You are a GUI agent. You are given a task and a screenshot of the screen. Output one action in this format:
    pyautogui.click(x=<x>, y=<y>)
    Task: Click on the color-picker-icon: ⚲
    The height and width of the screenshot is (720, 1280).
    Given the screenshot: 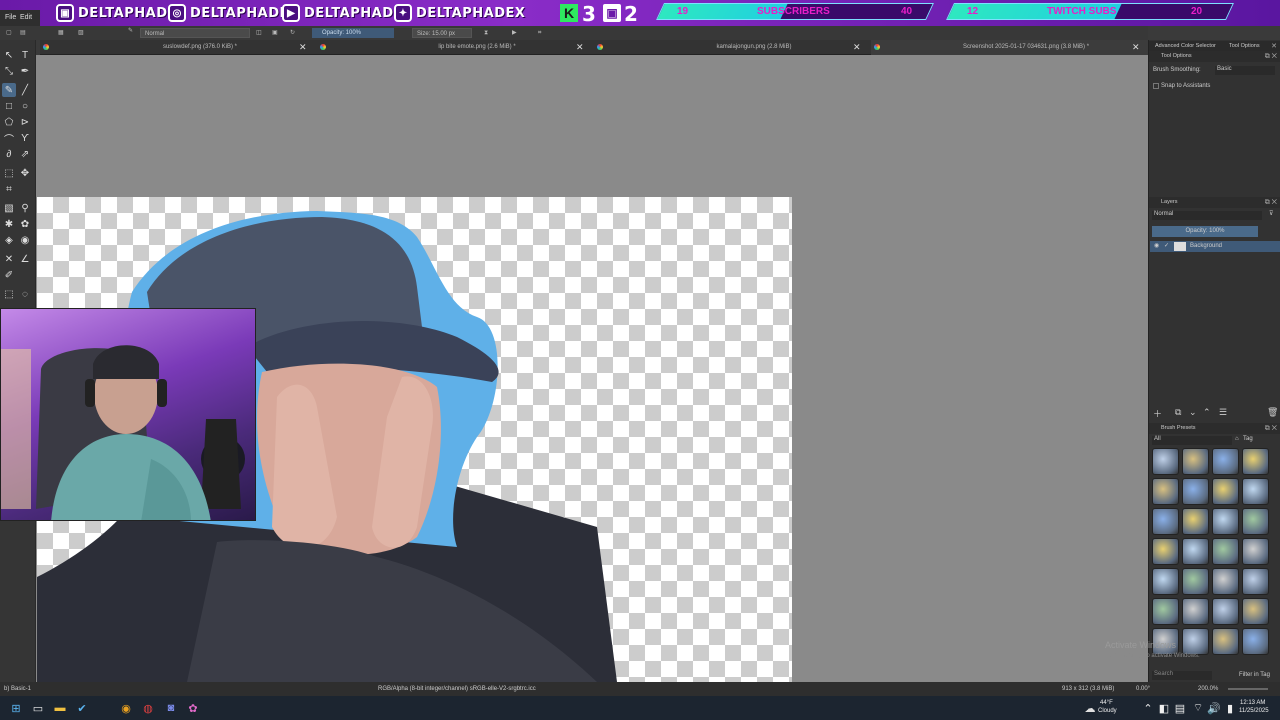 What is the action you would take?
    pyautogui.click(x=25, y=208)
    